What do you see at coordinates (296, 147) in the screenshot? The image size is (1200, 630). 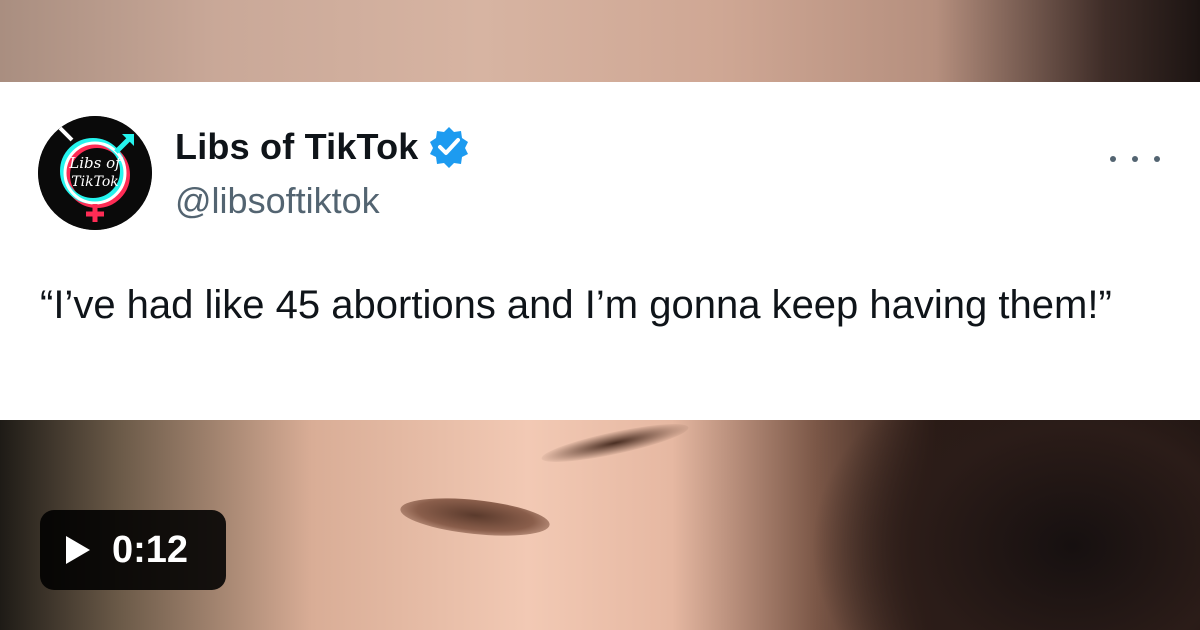 I see `author-display-name: Libs of TikTok` at bounding box center [296, 147].